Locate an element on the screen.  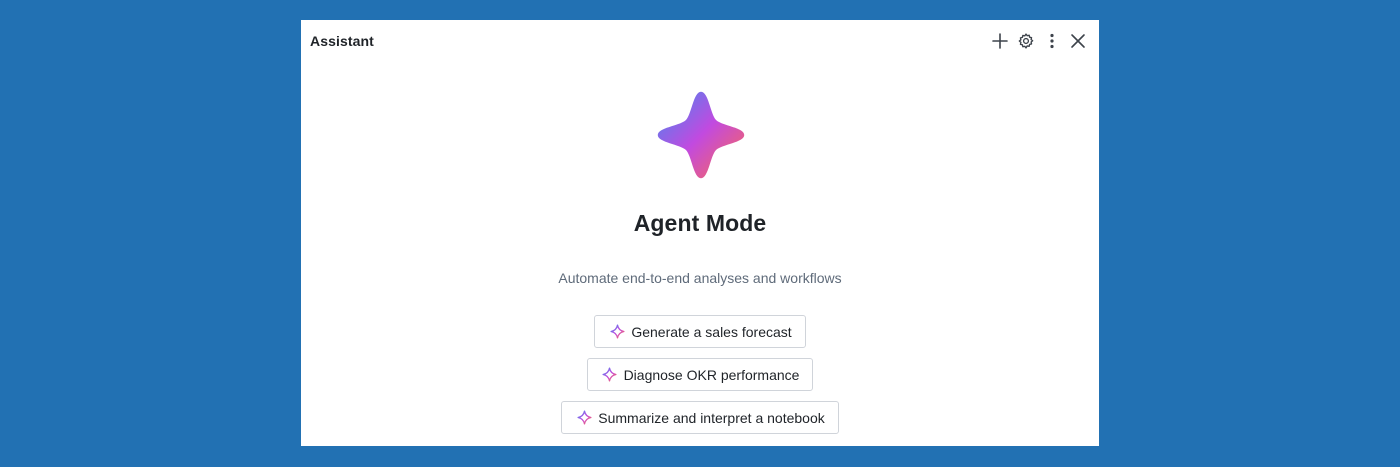
close-button is located at coordinates (1078, 41).